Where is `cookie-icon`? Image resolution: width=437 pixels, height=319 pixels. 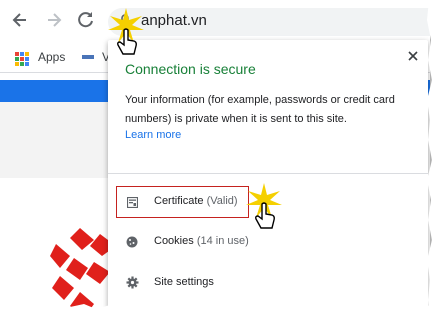 cookie-icon is located at coordinates (132, 242).